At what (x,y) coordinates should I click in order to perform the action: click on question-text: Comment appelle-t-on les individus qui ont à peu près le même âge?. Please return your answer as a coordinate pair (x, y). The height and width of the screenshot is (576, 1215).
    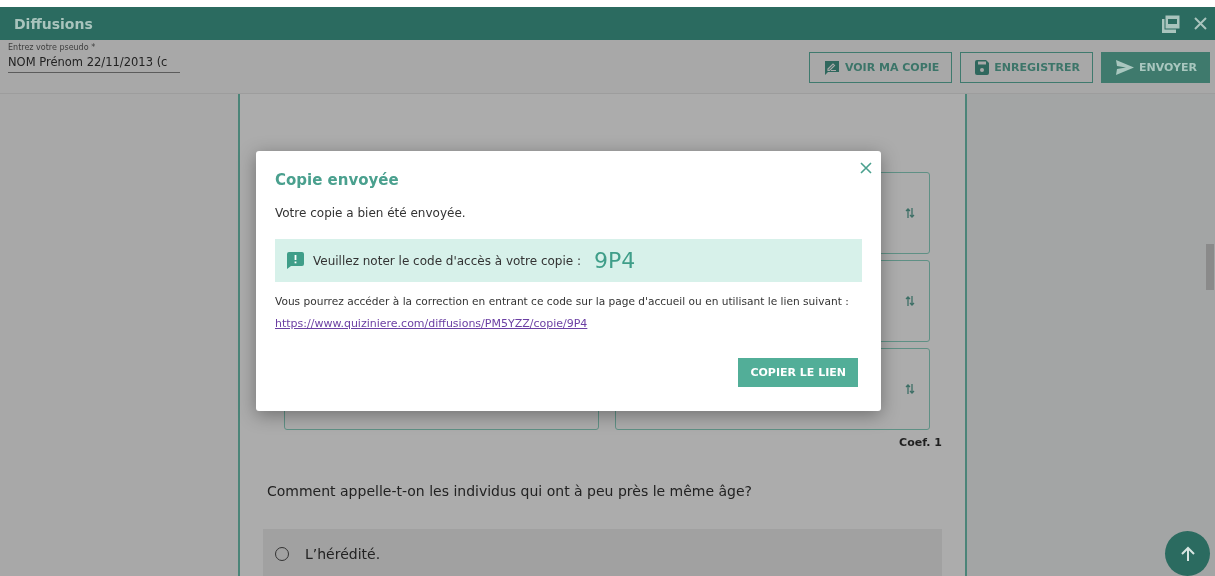
    Looking at the image, I should click on (510, 491).